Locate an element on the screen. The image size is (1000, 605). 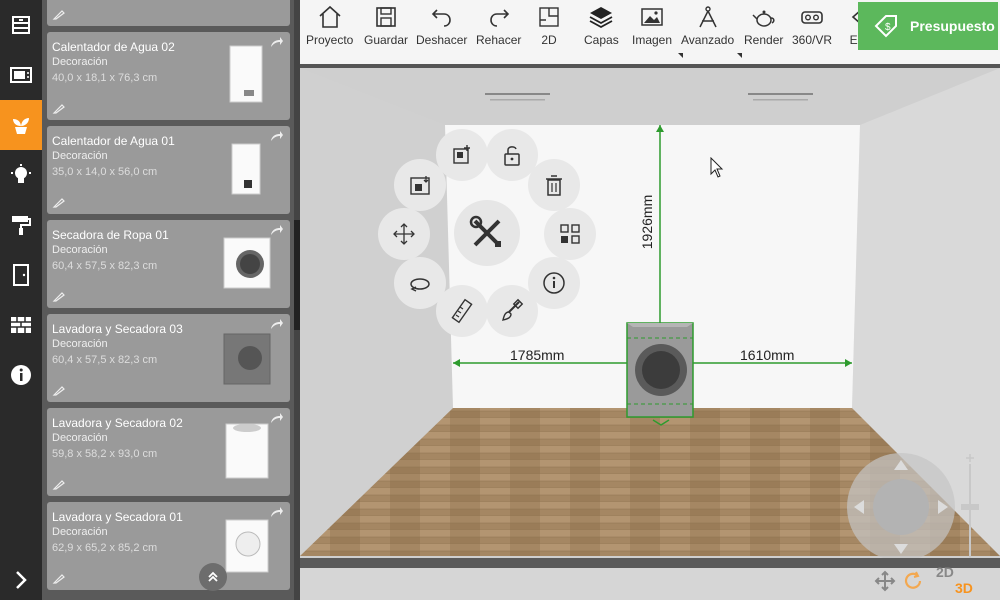
project-label: Proyecto is located at coordinates (330, 40).